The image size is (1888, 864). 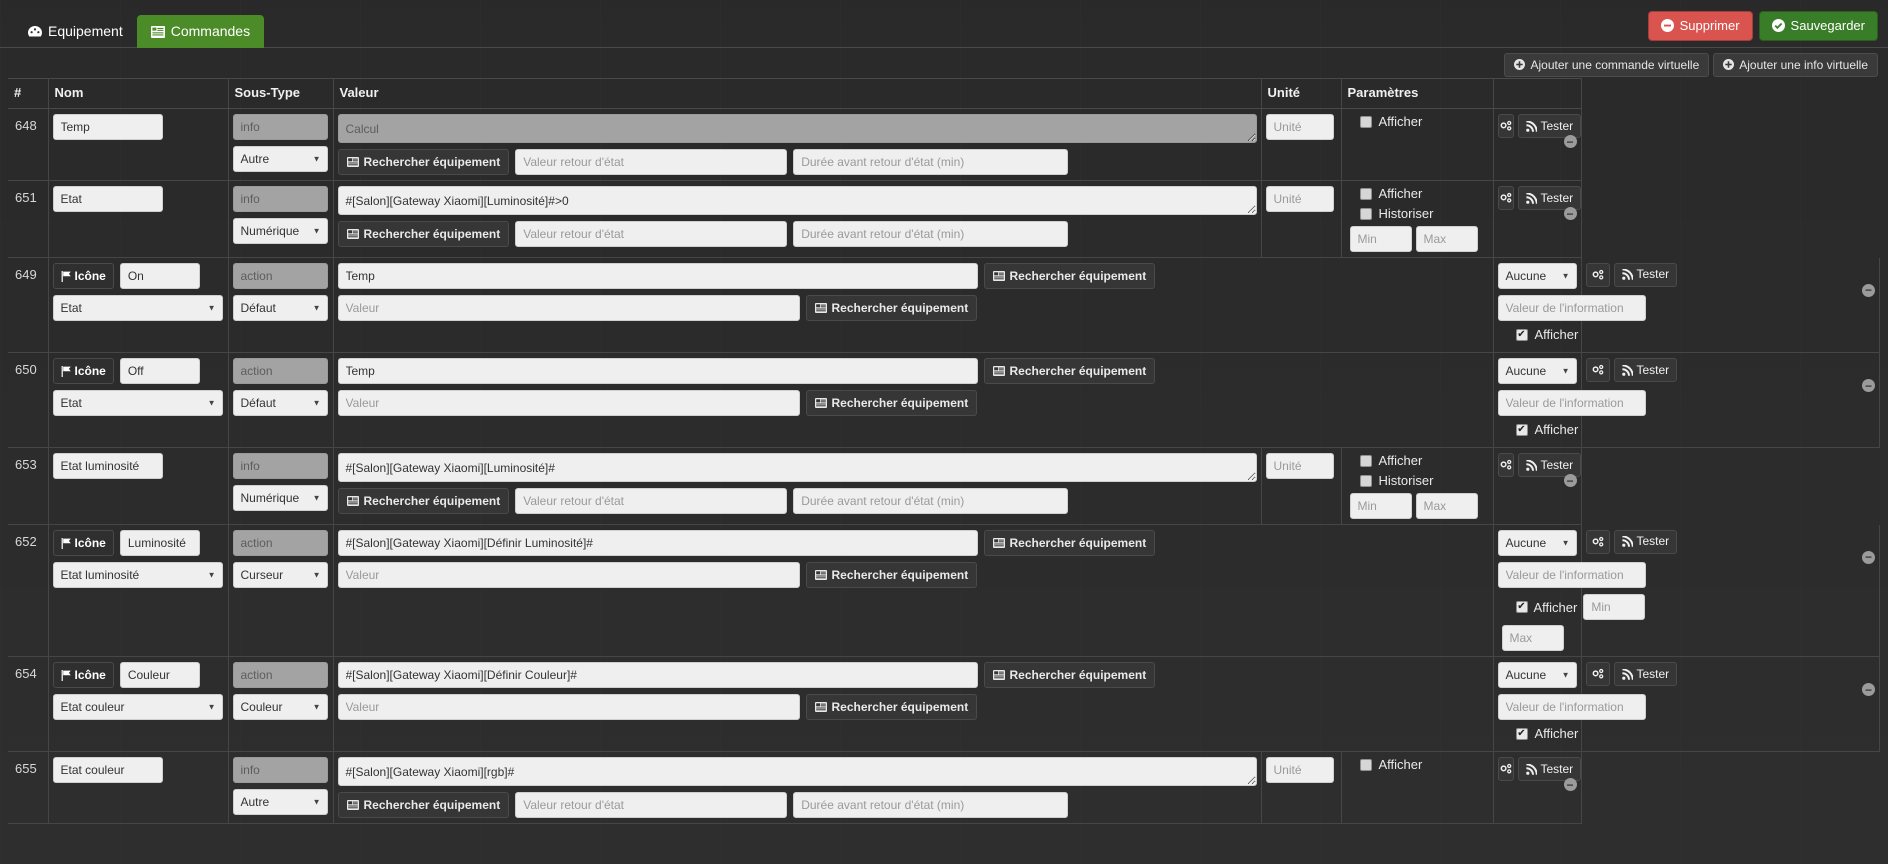 What do you see at coordinates (200, 31) in the screenshot?
I see `tab-commandes: Commandes` at bounding box center [200, 31].